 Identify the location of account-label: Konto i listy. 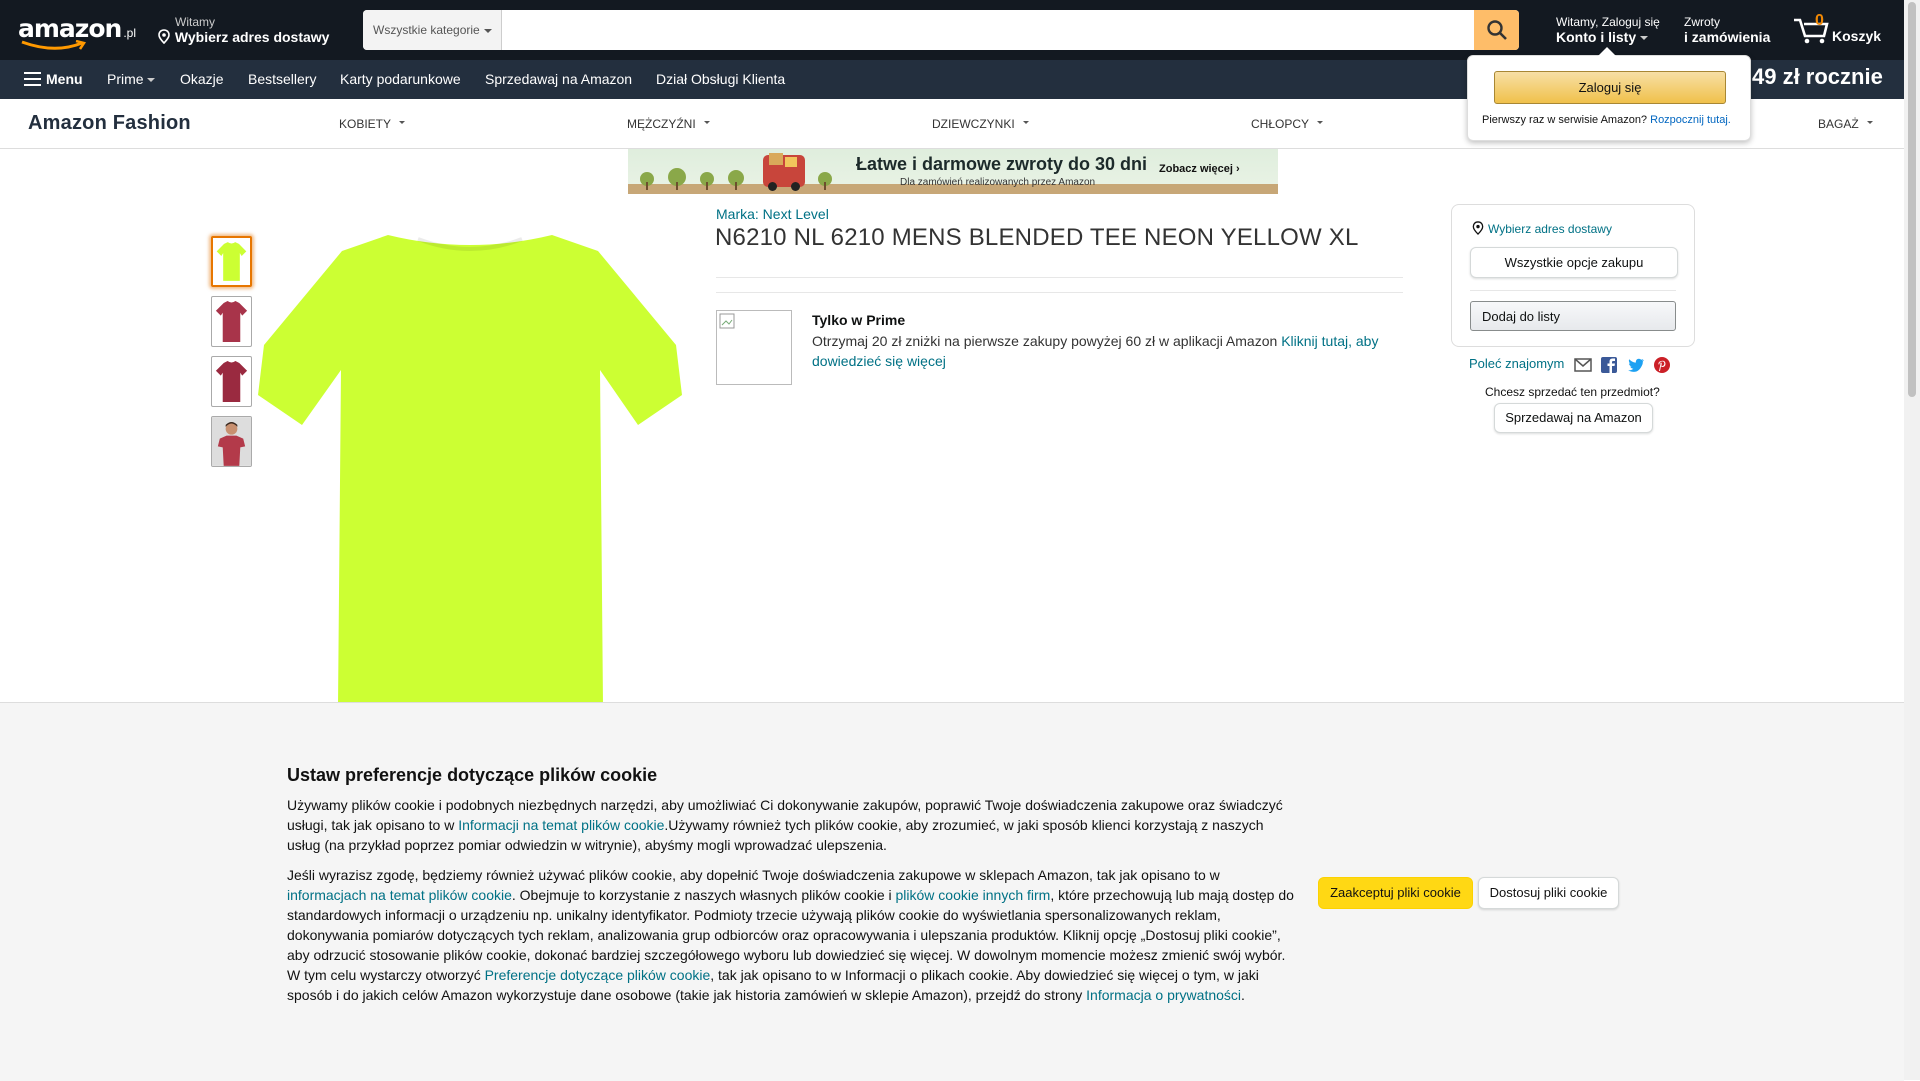
(1596, 37).